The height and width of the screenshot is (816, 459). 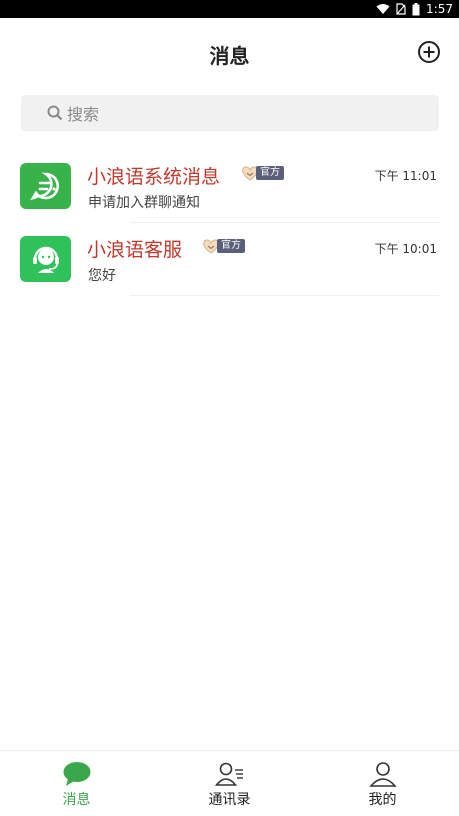 I want to click on profile-icon, so click(x=382, y=774).